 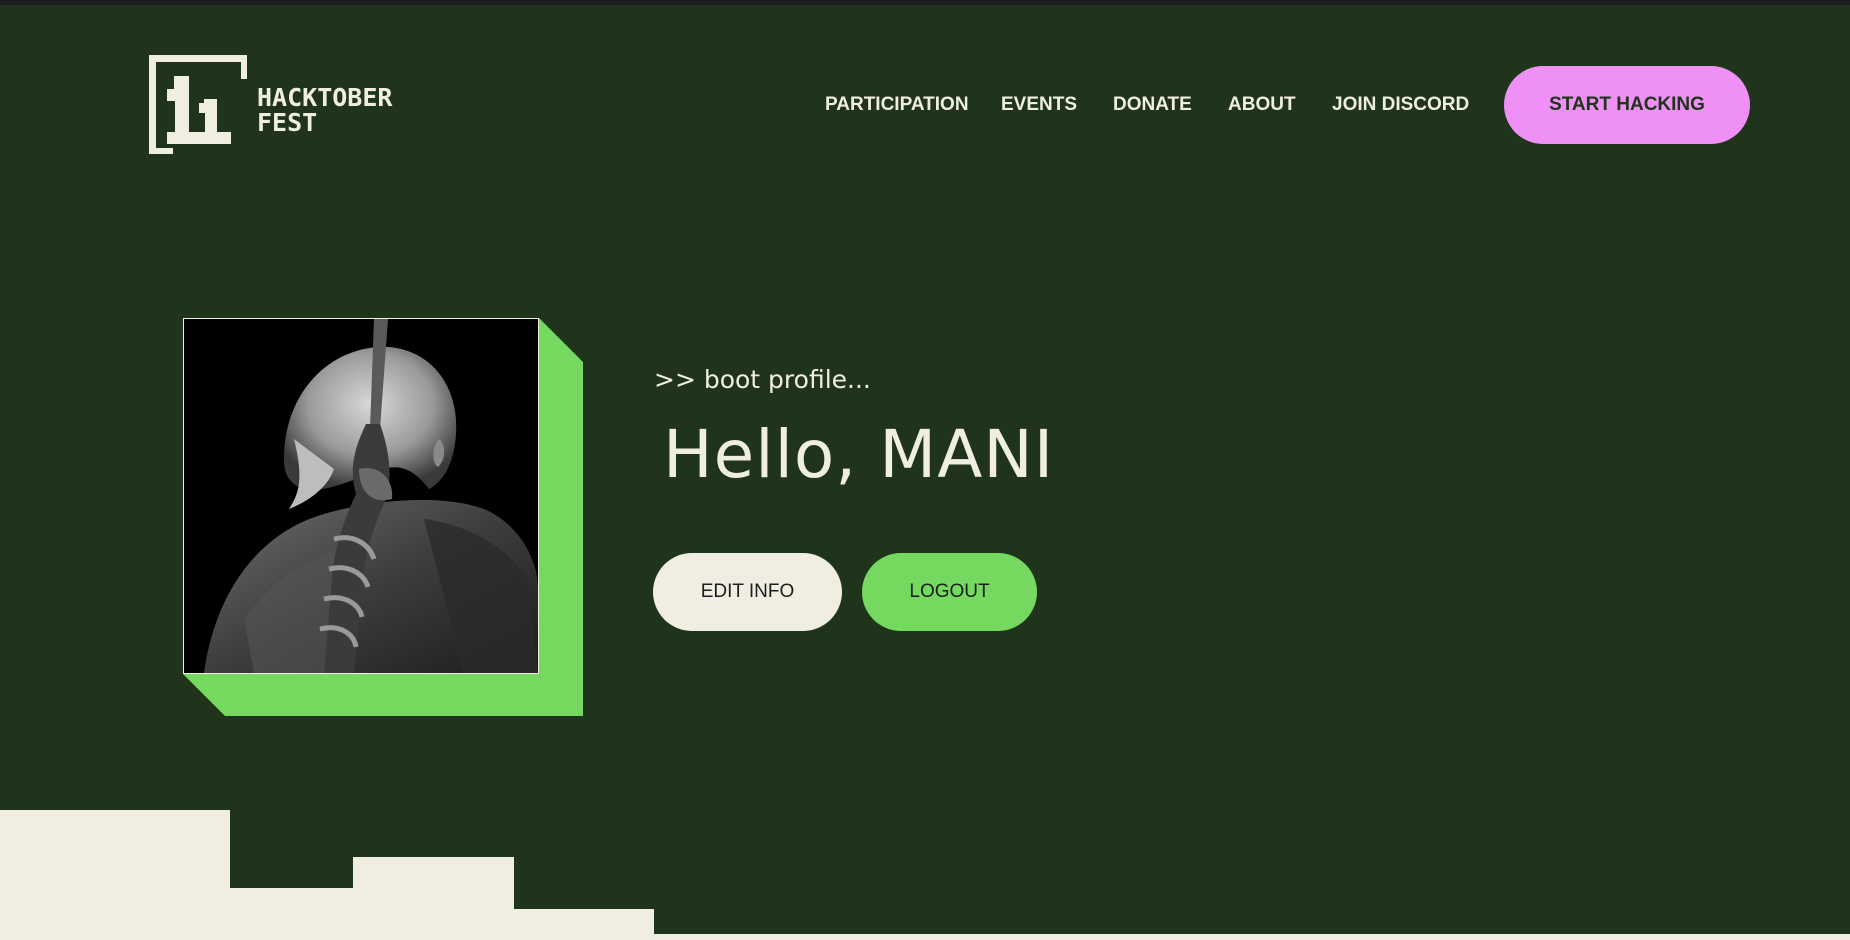 What do you see at coordinates (925, 875) in the screenshot?
I see `decorative-pixel-blocks` at bounding box center [925, 875].